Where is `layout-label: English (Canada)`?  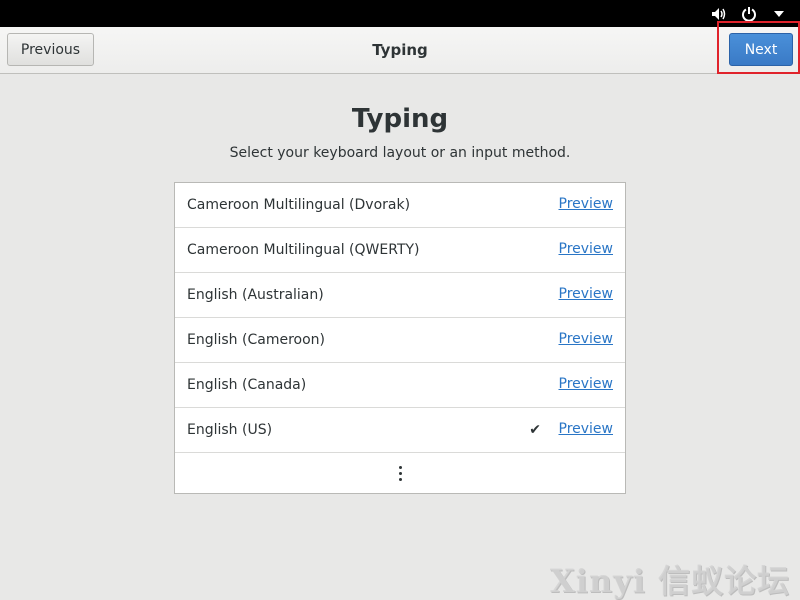 layout-label: English (Canada) is located at coordinates (247, 385).